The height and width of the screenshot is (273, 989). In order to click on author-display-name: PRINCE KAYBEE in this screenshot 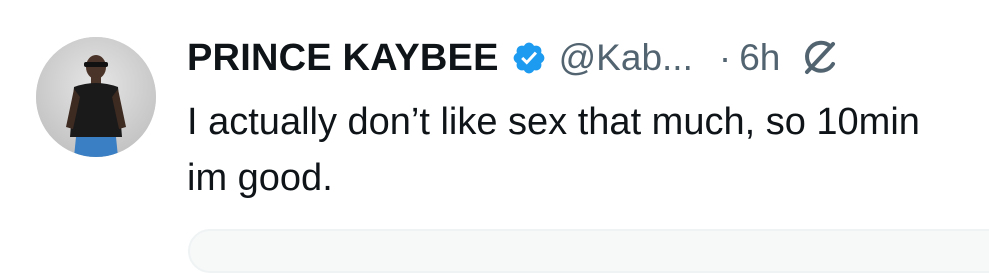, I will do `click(343, 58)`.